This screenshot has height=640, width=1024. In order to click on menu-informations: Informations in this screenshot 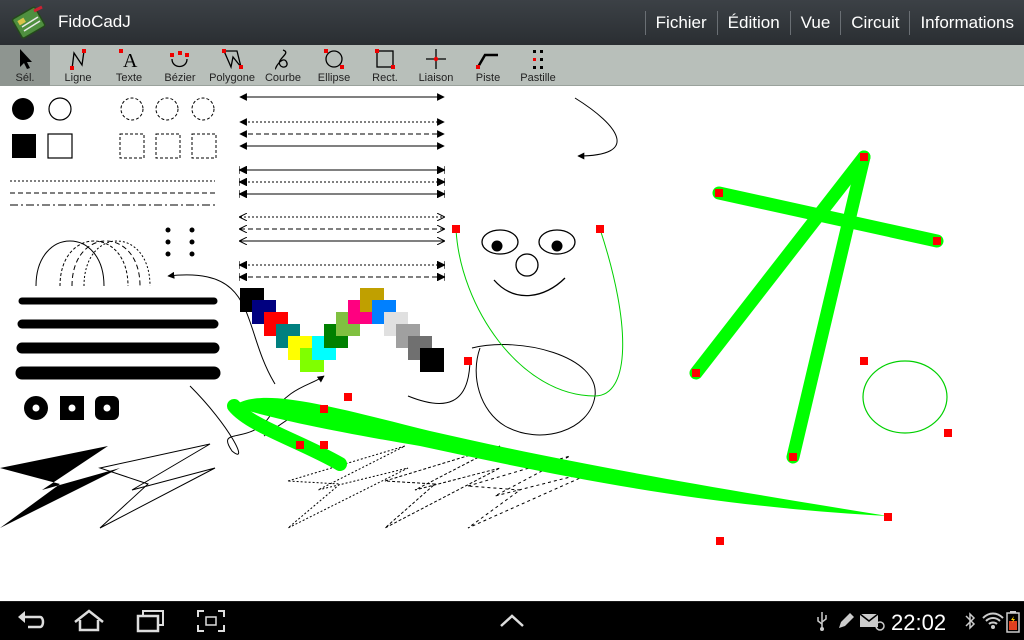, I will do `click(967, 22)`.